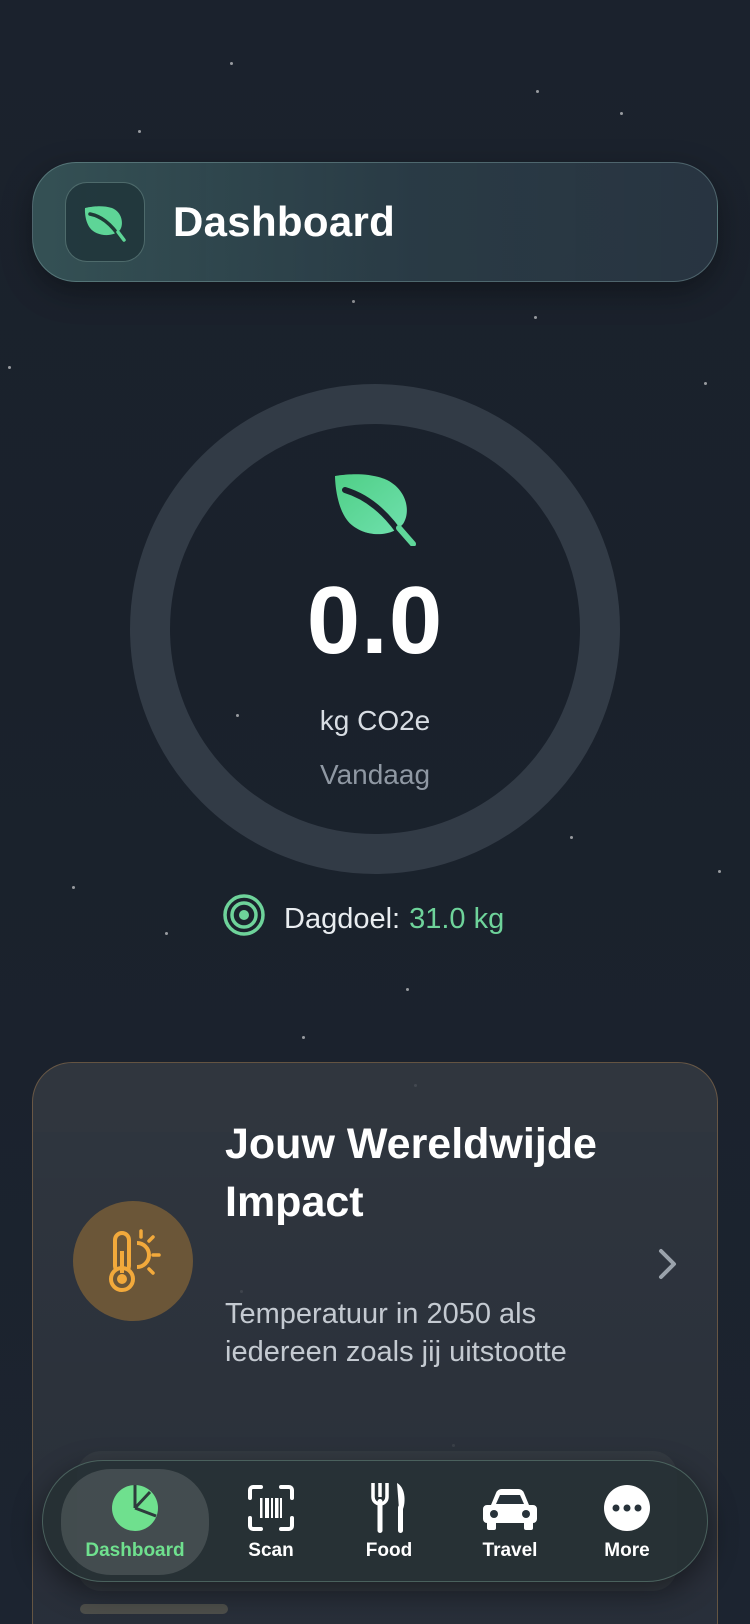 The image size is (750, 1624). Describe the element at coordinates (135, 1508) in the screenshot. I see `pie-chart-icon` at that location.